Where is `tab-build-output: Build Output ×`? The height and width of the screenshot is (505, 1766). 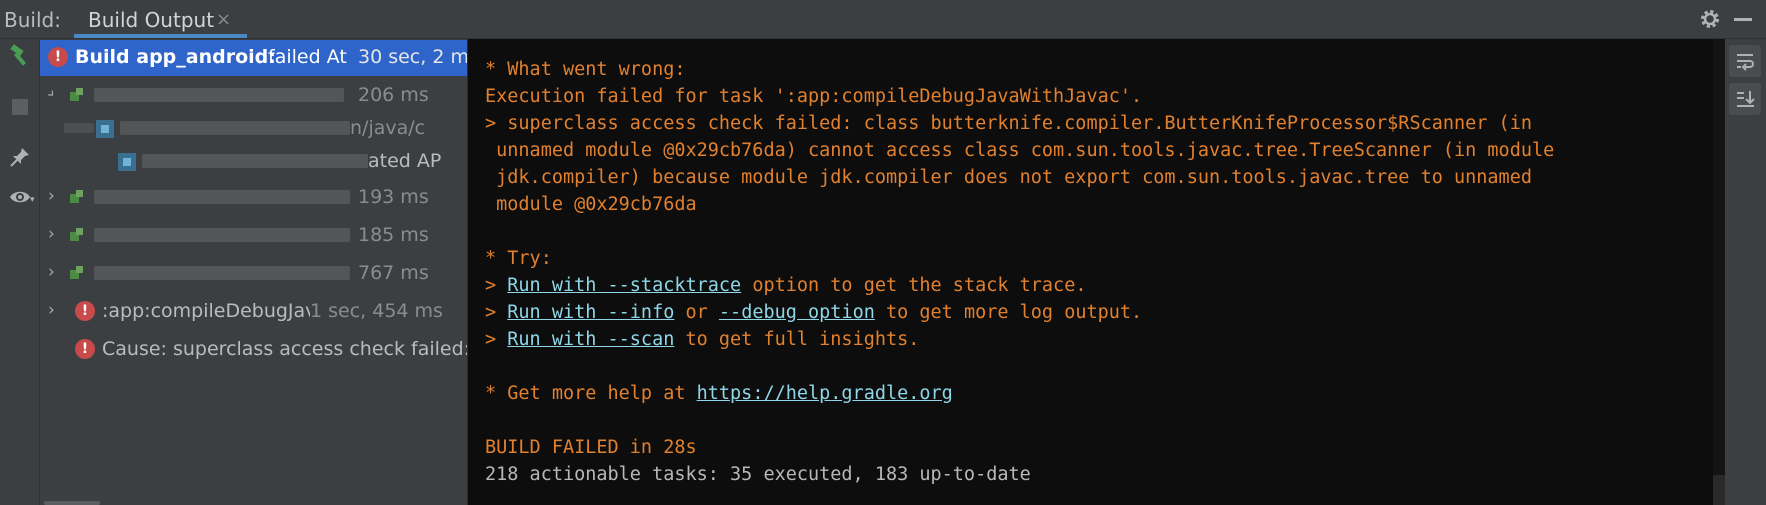 tab-build-output: Build Output × is located at coordinates (160, 19).